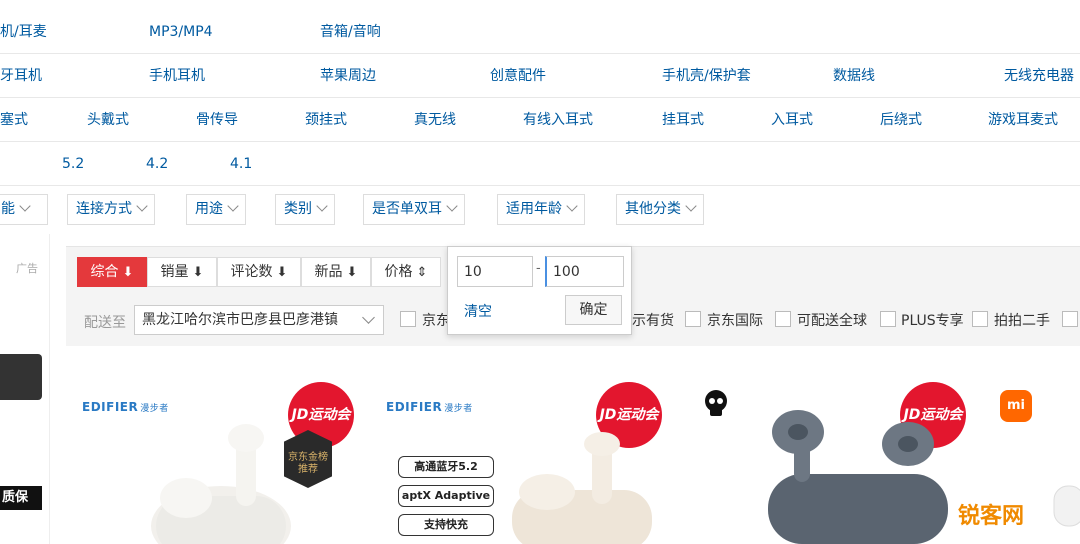 The image size is (1080, 544). Describe the element at coordinates (105, 323) in the screenshot. I see `delivery-label: 配送至` at that location.